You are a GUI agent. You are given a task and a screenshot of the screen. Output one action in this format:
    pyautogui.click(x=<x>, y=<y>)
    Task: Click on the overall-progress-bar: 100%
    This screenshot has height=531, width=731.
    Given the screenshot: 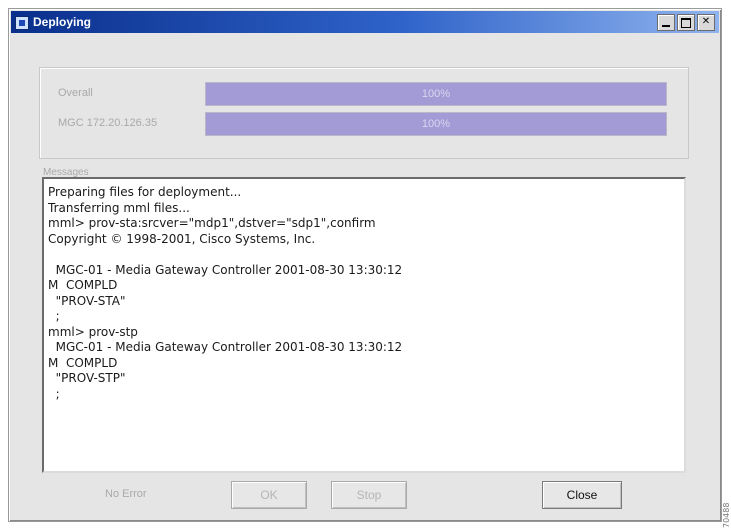 What is the action you would take?
    pyautogui.click(x=436, y=94)
    